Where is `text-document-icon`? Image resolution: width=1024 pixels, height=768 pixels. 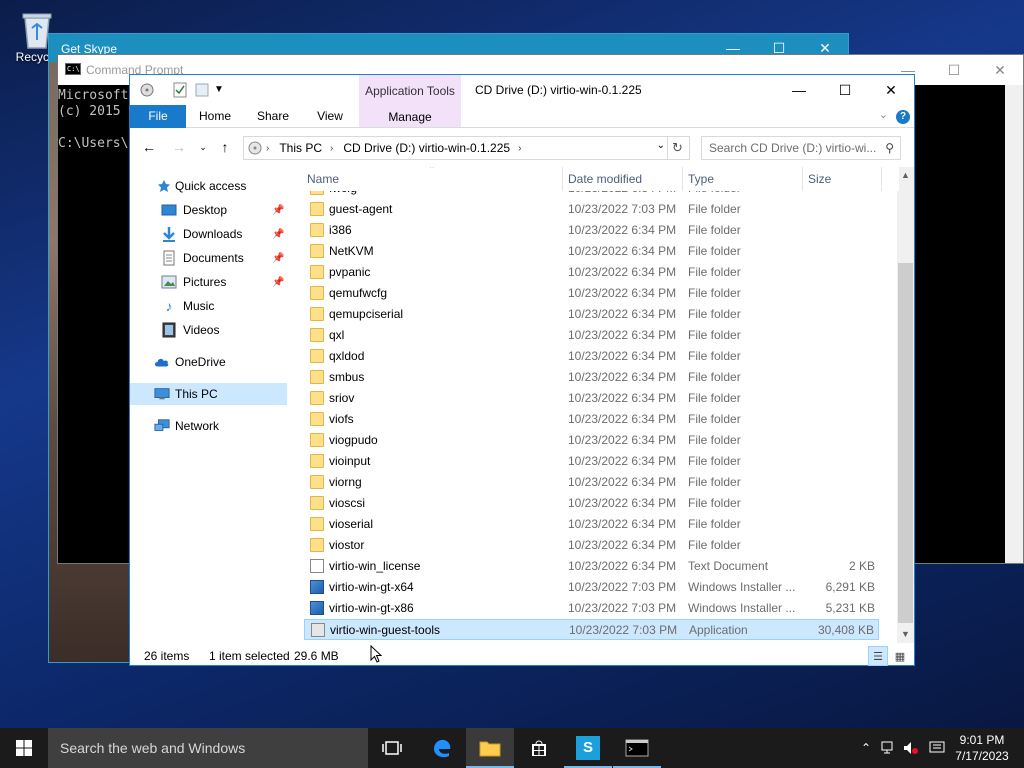
text-document-icon is located at coordinates (317, 566).